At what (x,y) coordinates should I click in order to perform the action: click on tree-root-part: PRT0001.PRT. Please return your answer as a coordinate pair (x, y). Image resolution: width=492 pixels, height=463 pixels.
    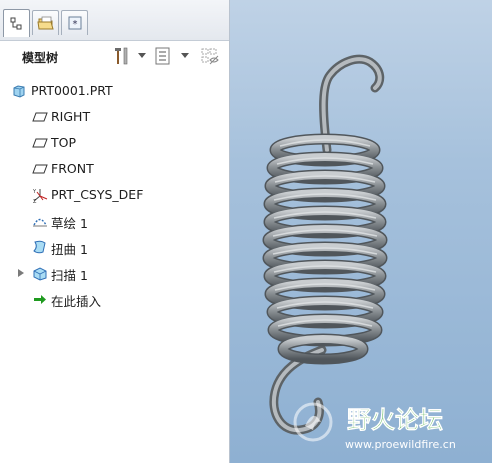
    Looking at the image, I should click on (114, 91).